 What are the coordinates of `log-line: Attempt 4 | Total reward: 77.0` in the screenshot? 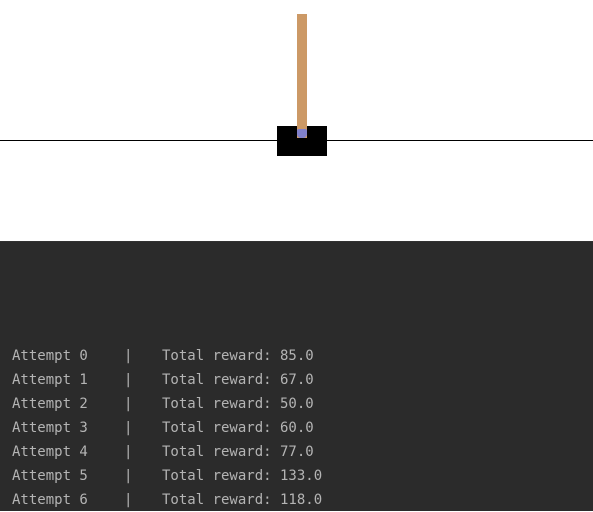 It's located at (167, 452).